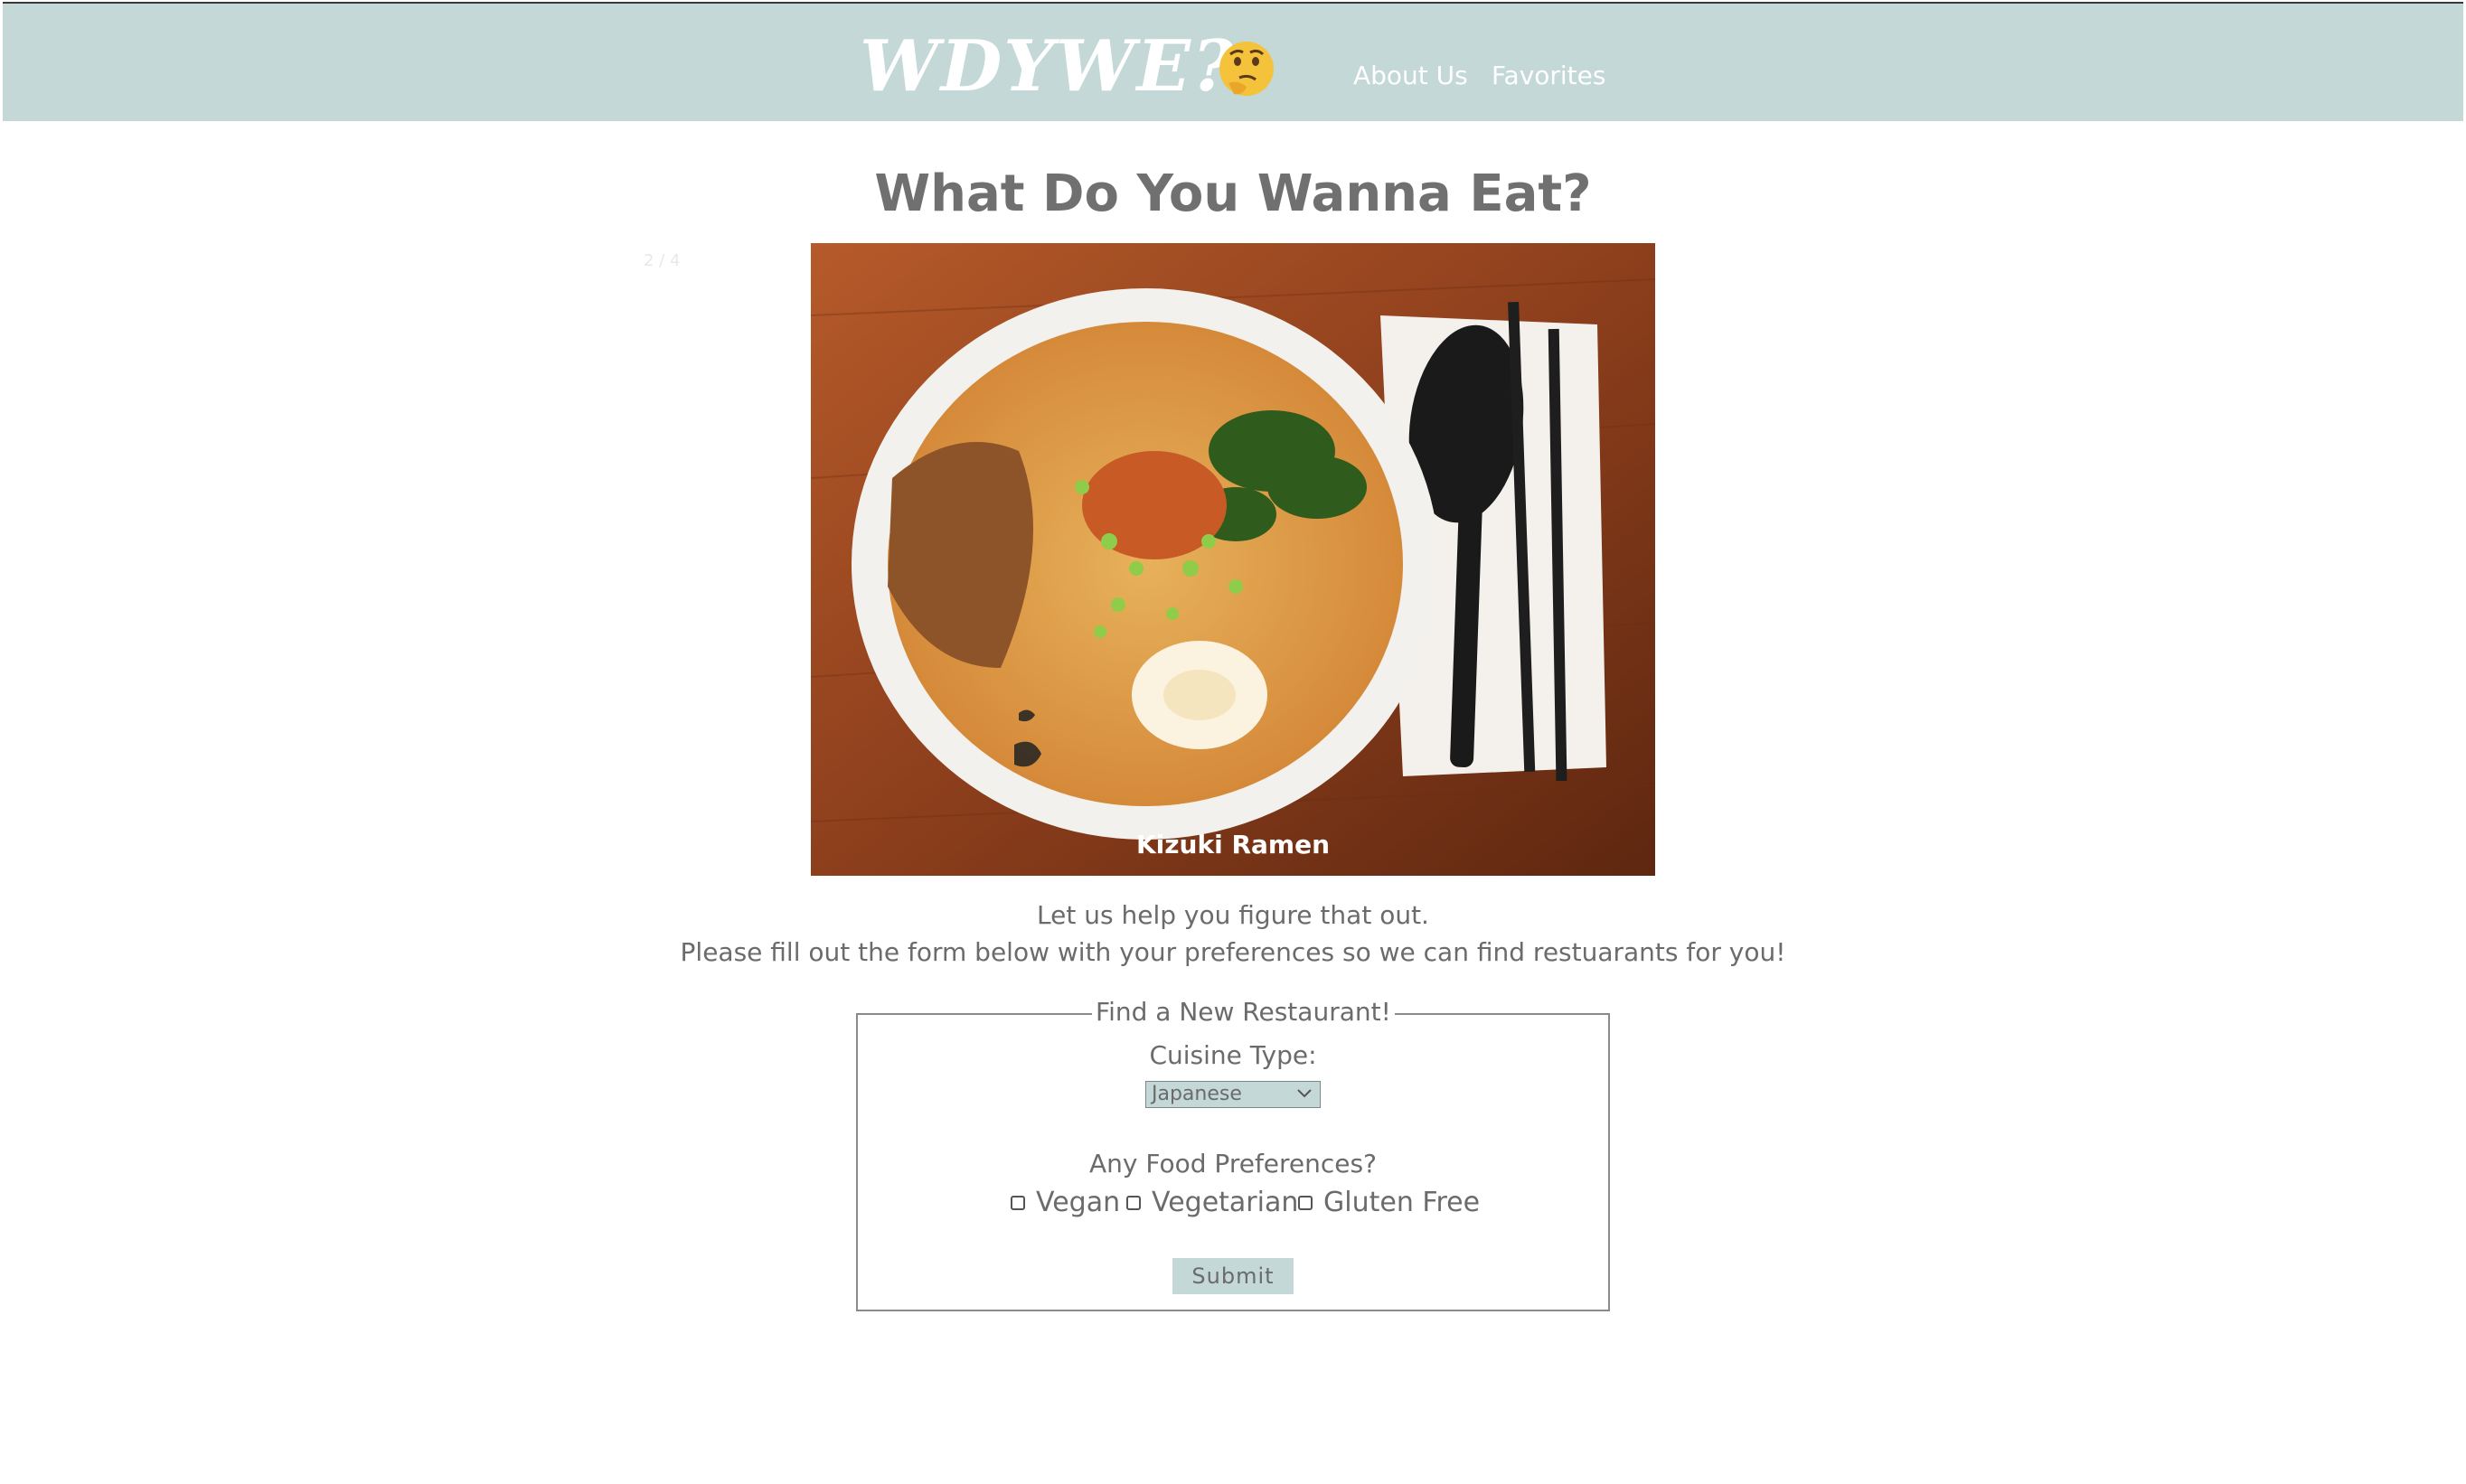 The image size is (2466, 1484). I want to click on preferences-label: Any Food Preferences?, so click(1233, 1164).